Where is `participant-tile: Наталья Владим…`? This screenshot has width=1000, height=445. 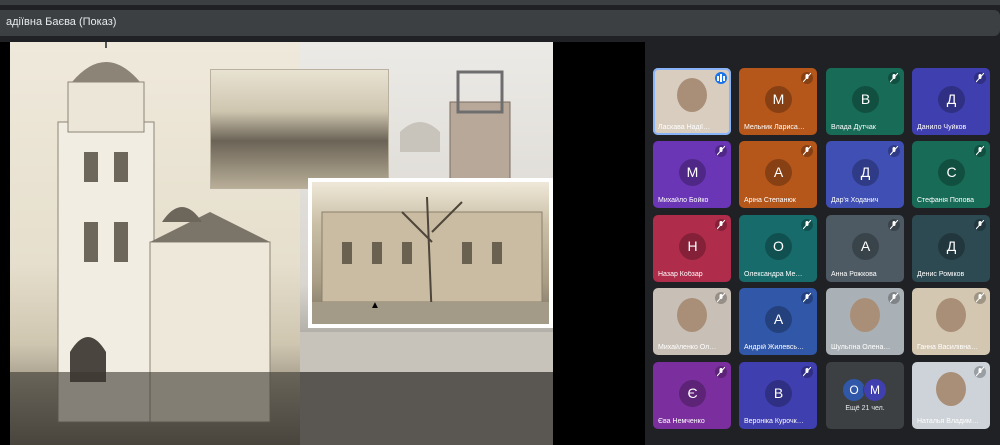
participant-tile: Наталья Владим… is located at coordinates (951, 395).